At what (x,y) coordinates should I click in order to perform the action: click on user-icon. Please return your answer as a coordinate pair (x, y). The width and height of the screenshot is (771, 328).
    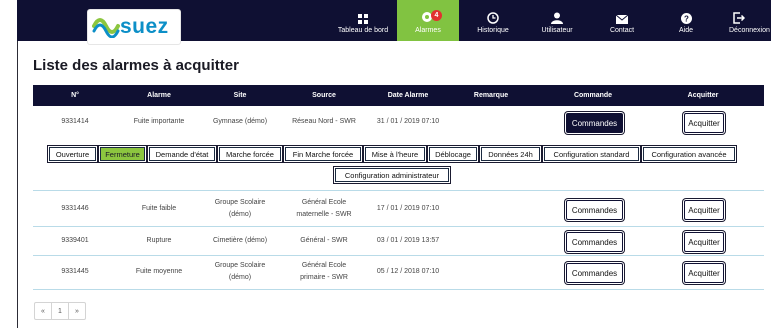
    Looking at the image, I should click on (557, 14).